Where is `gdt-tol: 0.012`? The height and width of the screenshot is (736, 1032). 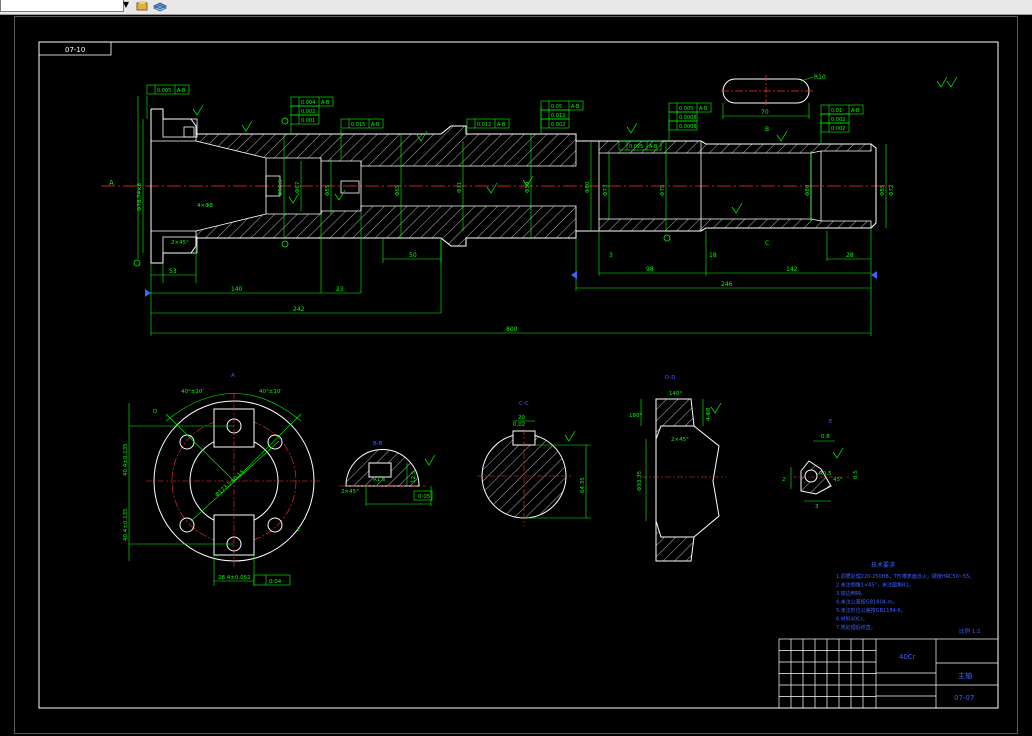
gdt-tol: 0.012 is located at coordinates (484, 125).